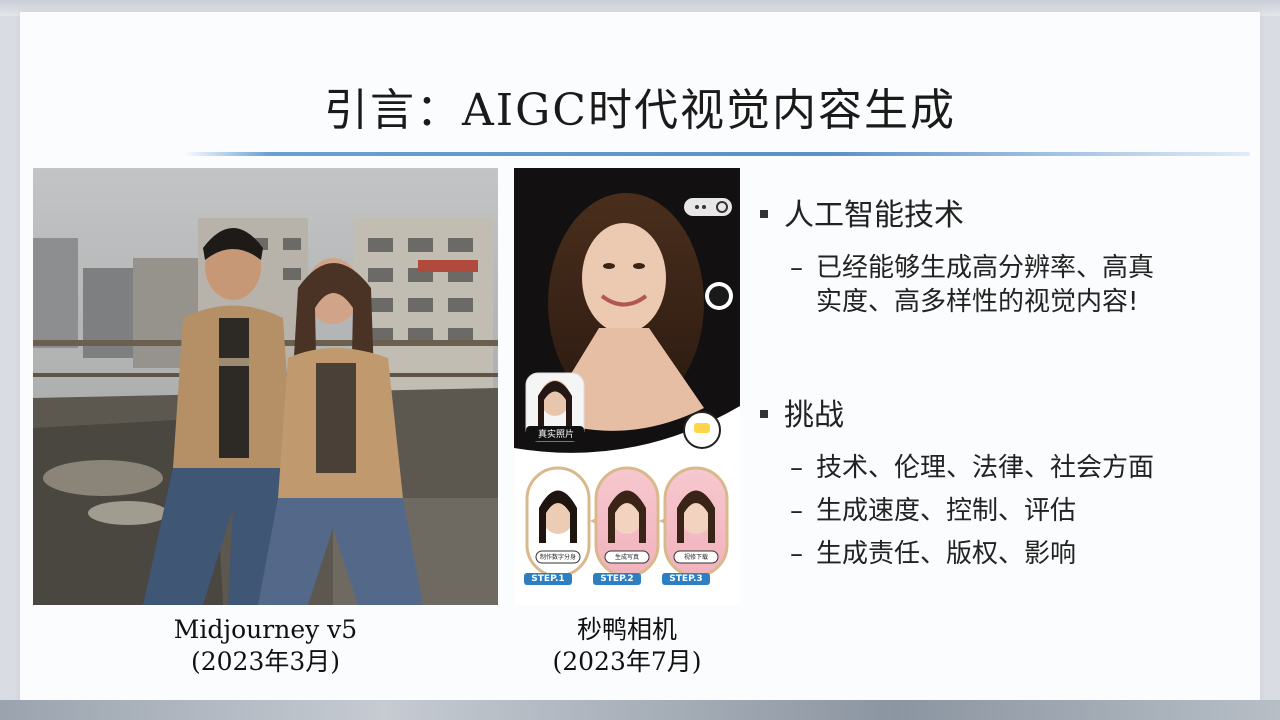 Image resolution: width=1280 pixels, height=720 pixels. What do you see at coordinates (265, 661) in the screenshot?
I see `caption-date: (2023年3月)` at bounding box center [265, 661].